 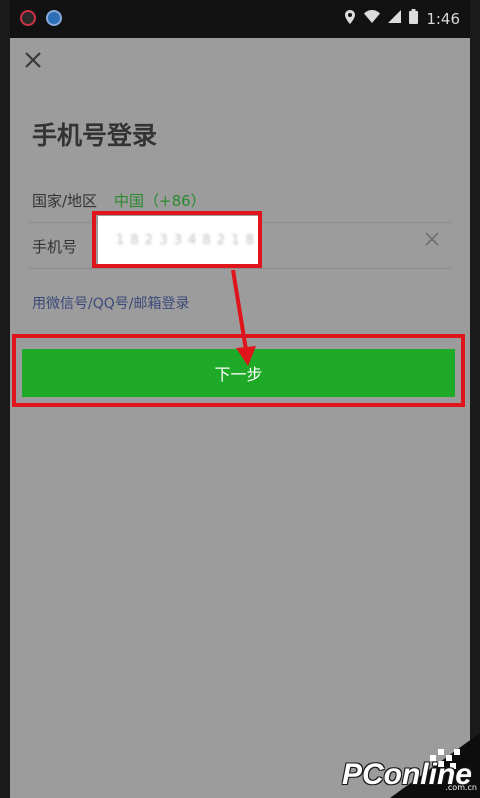 What do you see at coordinates (405, 765) in the screenshot?
I see `watermark-logo: PConline .com.cn` at bounding box center [405, 765].